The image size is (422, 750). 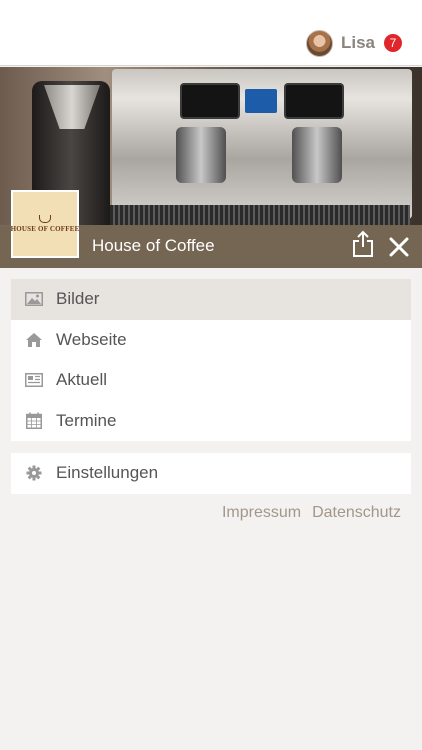 What do you see at coordinates (314, 101) in the screenshot?
I see `machine-panel-right` at bounding box center [314, 101].